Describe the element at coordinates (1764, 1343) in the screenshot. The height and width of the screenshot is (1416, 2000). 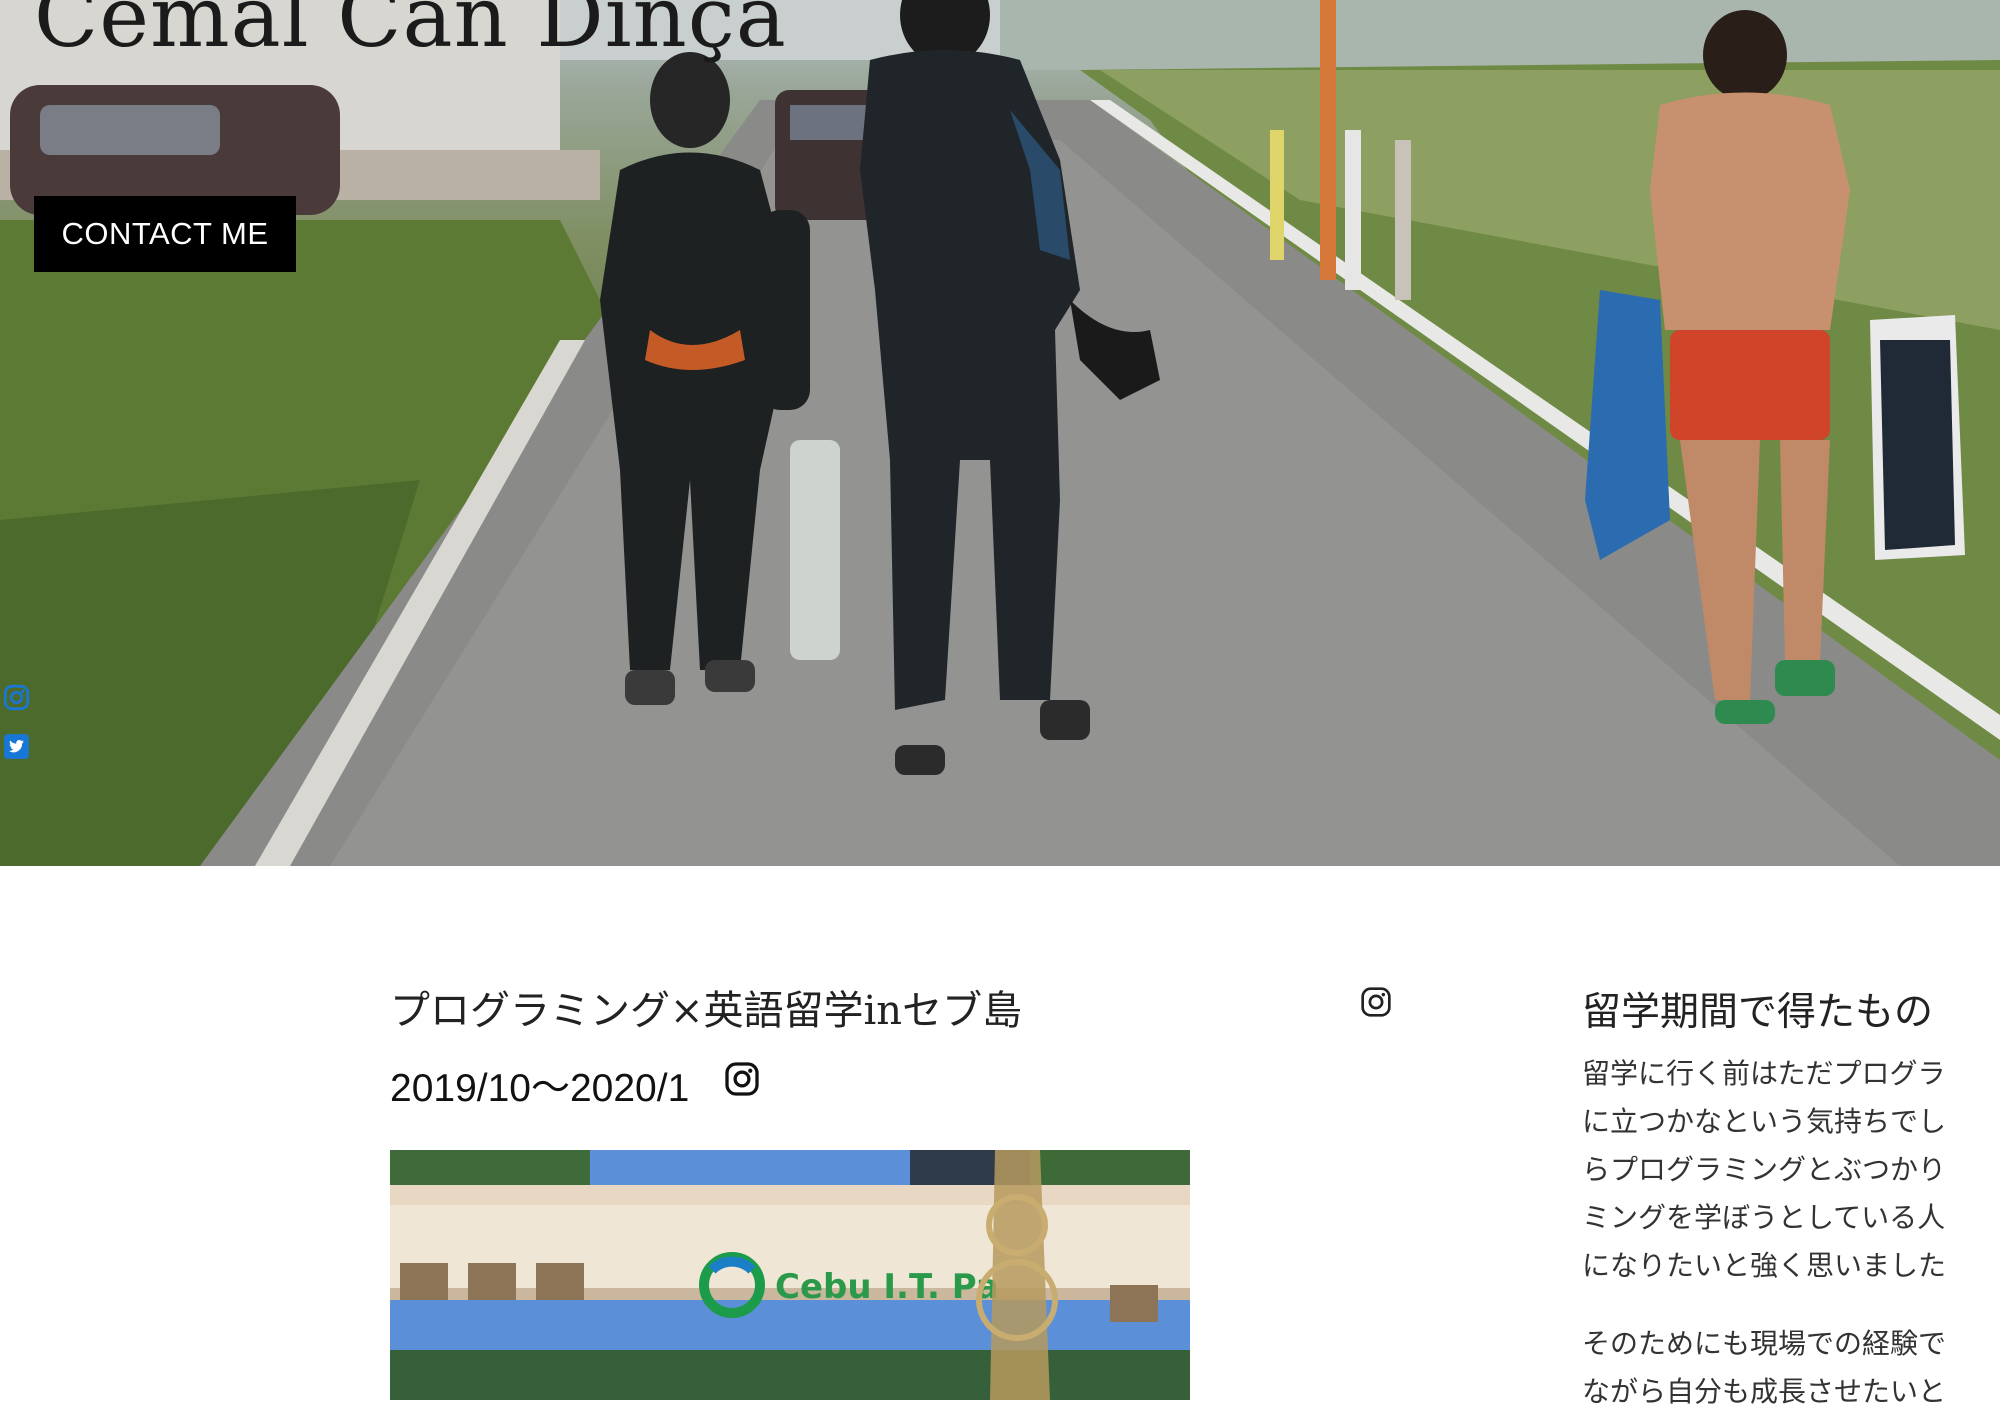
I see `sidebar-line: そのためにも現場での経験で` at that location.